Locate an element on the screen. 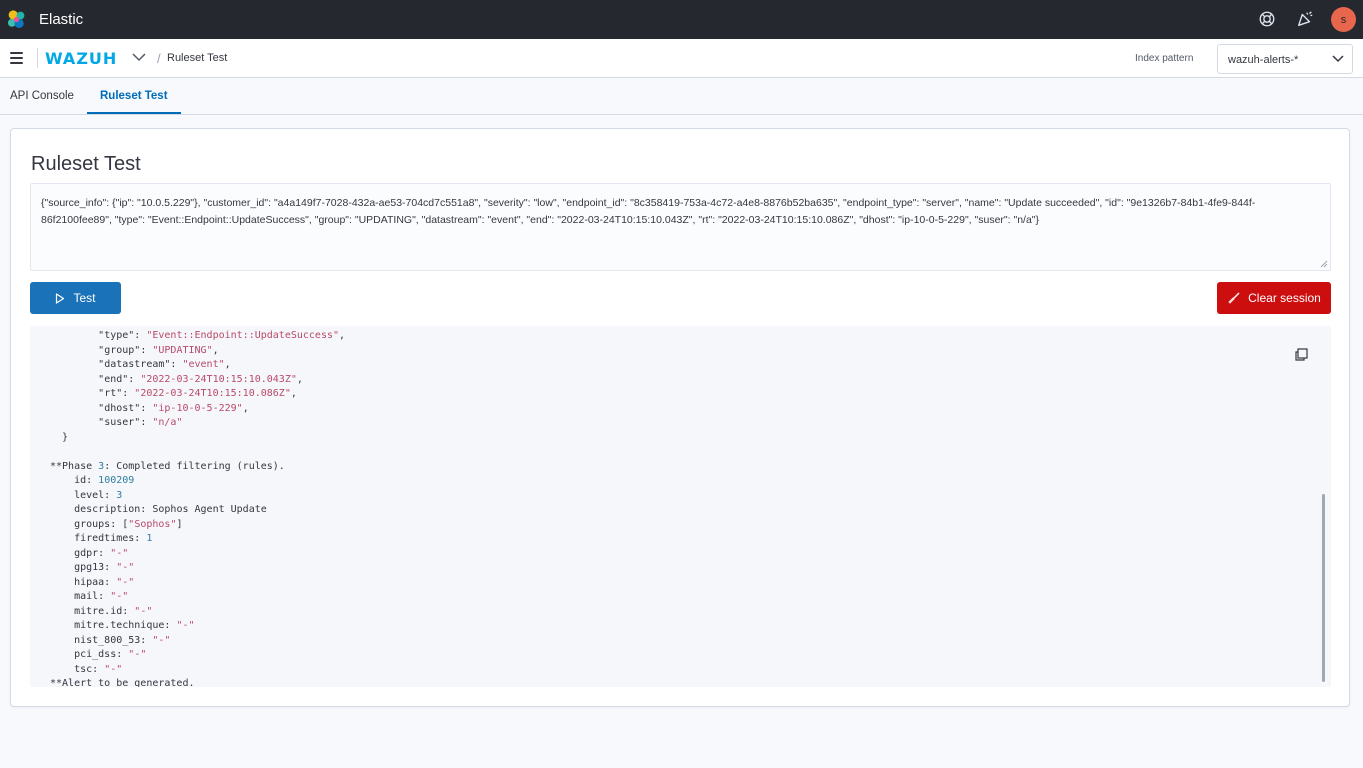 This screenshot has width=1363, height=768. rule-level-line: level: 3 is located at coordinates (86, 495).